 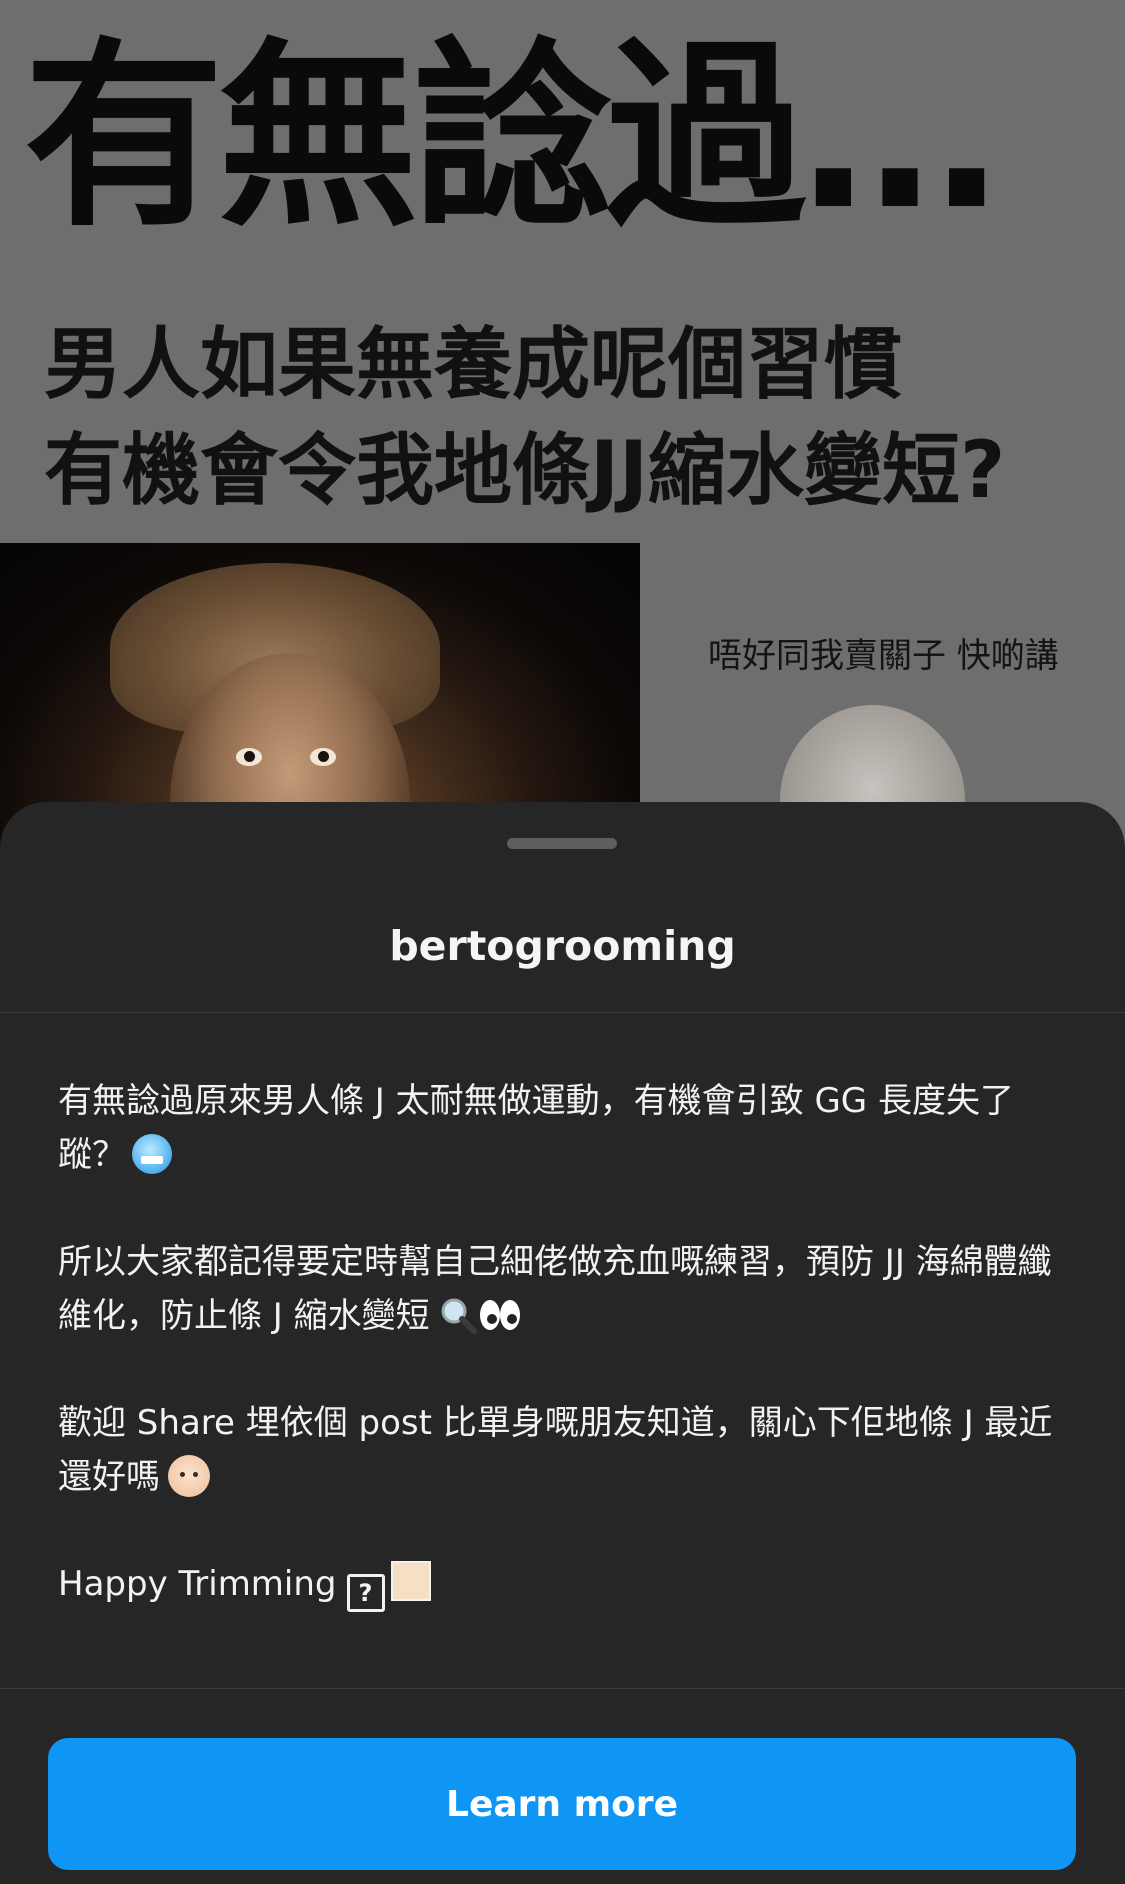 I want to click on post-subheadline-line2: 有機會令我地條JJ縮水變短?, so click(x=525, y=471).